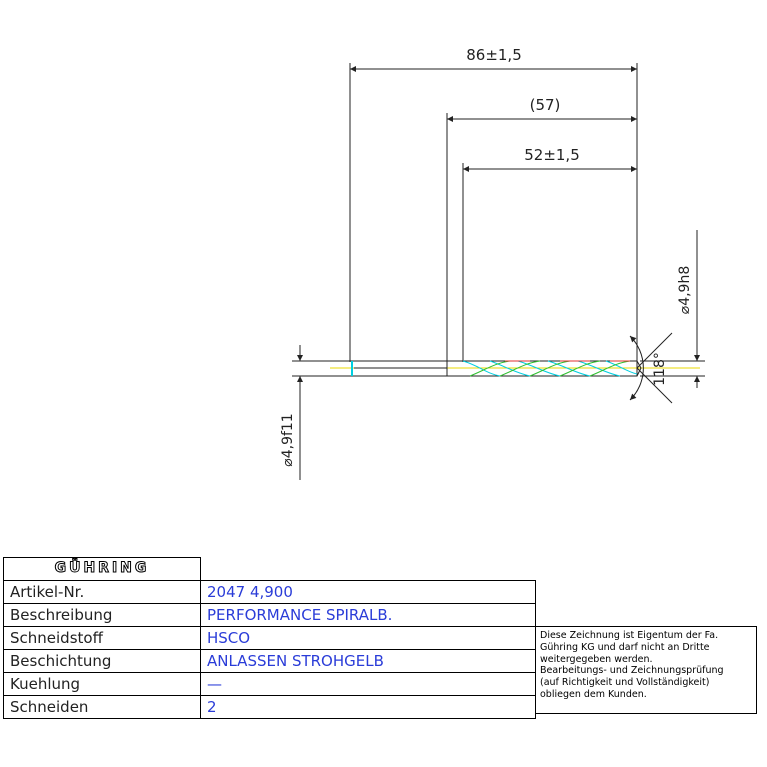 The width and height of the screenshot is (767, 767). Describe the element at coordinates (660, 369) in the screenshot. I see `dim-text-point-angle: 118°` at that location.